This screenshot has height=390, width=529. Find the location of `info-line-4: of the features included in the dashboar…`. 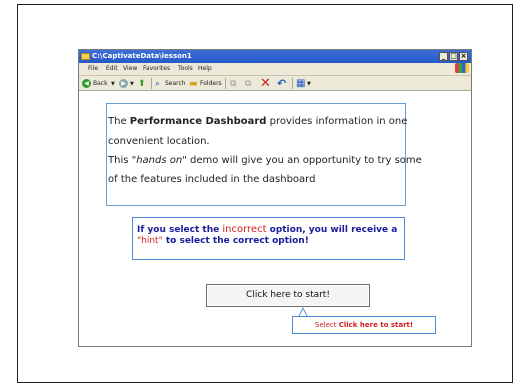

info-line-4: of the features included in the dashboar… is located at coordinates (212, 179).